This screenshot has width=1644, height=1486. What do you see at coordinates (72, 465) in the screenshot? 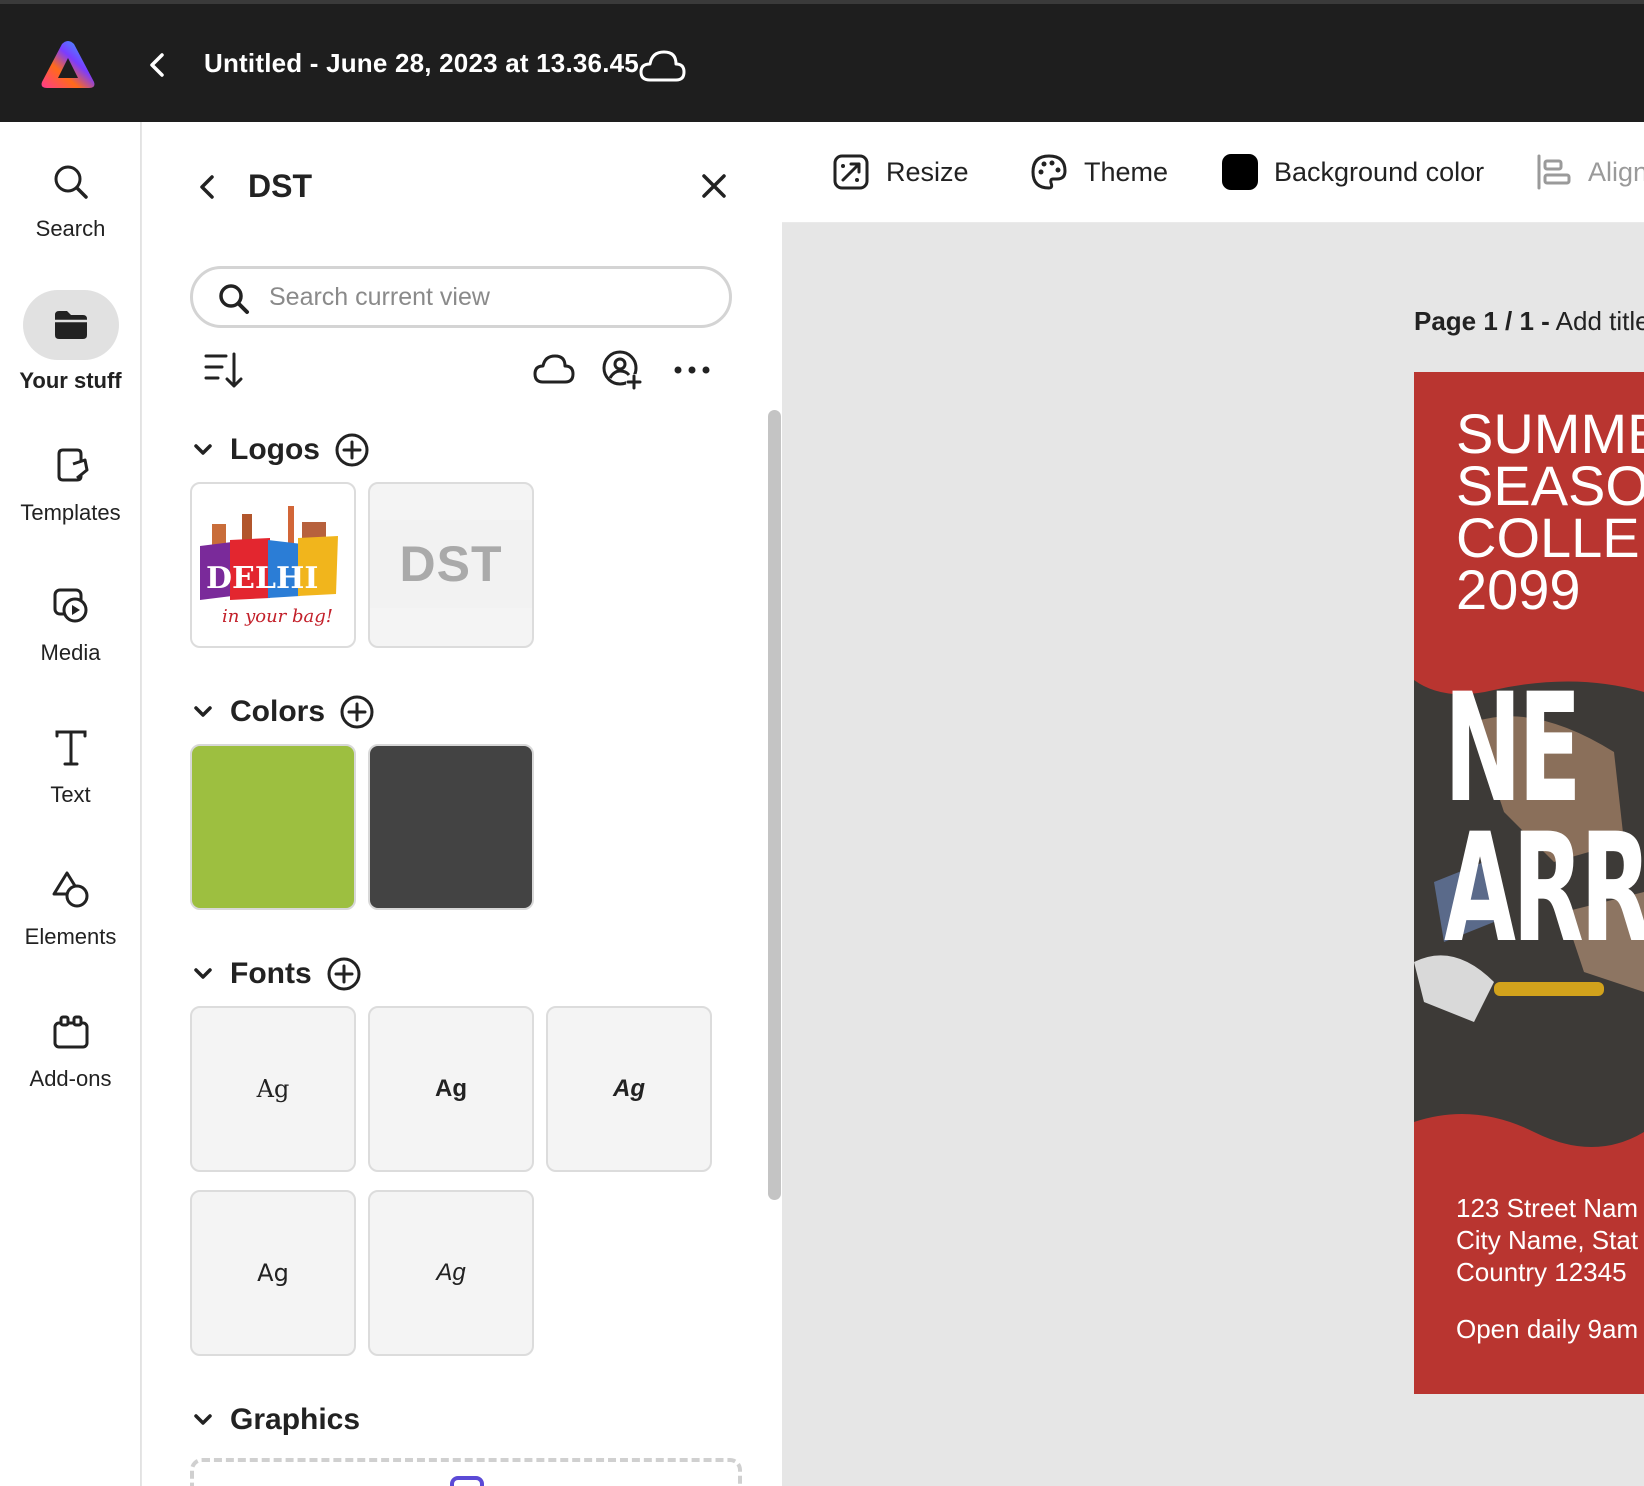
I see `templates-icon` at bounding box center [72, 465].